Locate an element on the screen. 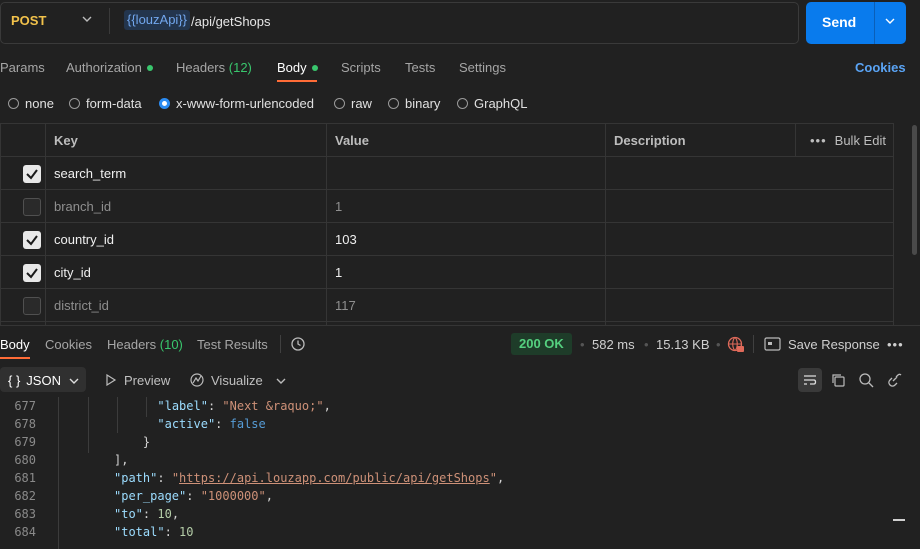 Image resolution: width=920 pixels, height=549 pixels. radio-label: GraphQL is located at coordinates (501, 103).